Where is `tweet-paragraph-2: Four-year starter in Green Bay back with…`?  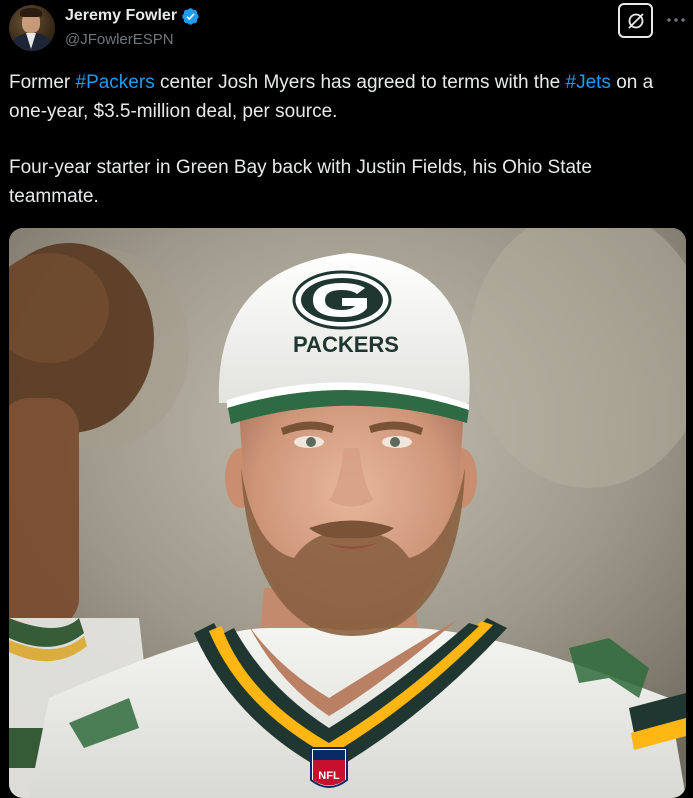
tweet-paragraph-2: Four-year starter in Green Bay back with… is located at coordinates (300, 182).